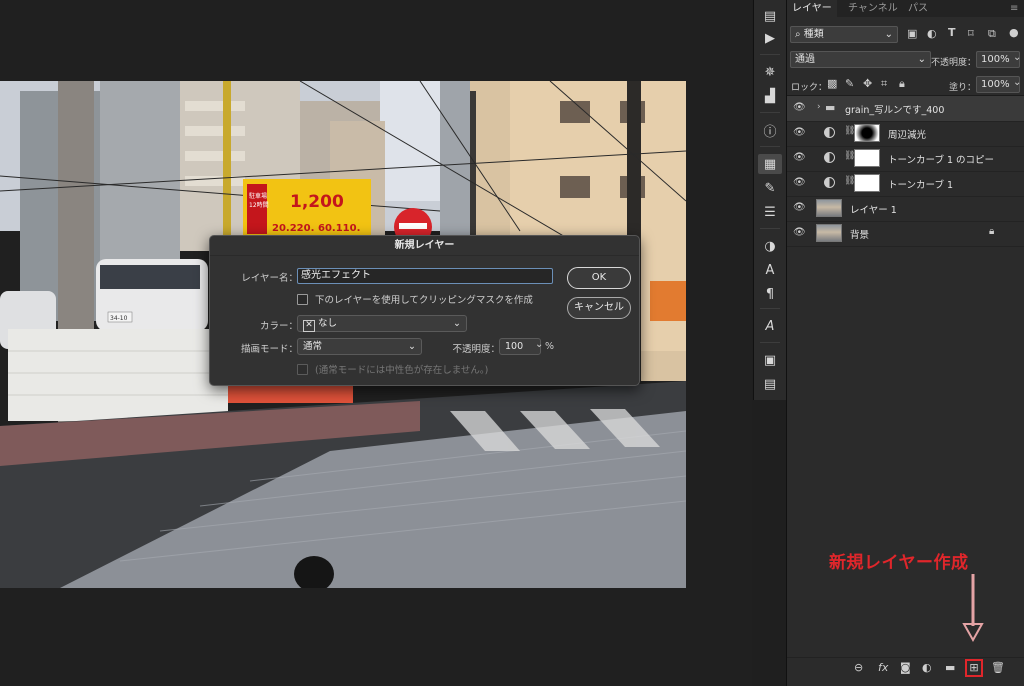 The height and width of the screenshot is (686, 1024). What do you see at coordinates (873, 8) in the screenshot?
I see `tab-channels: チャンネル` at bounding box center [873, 8].